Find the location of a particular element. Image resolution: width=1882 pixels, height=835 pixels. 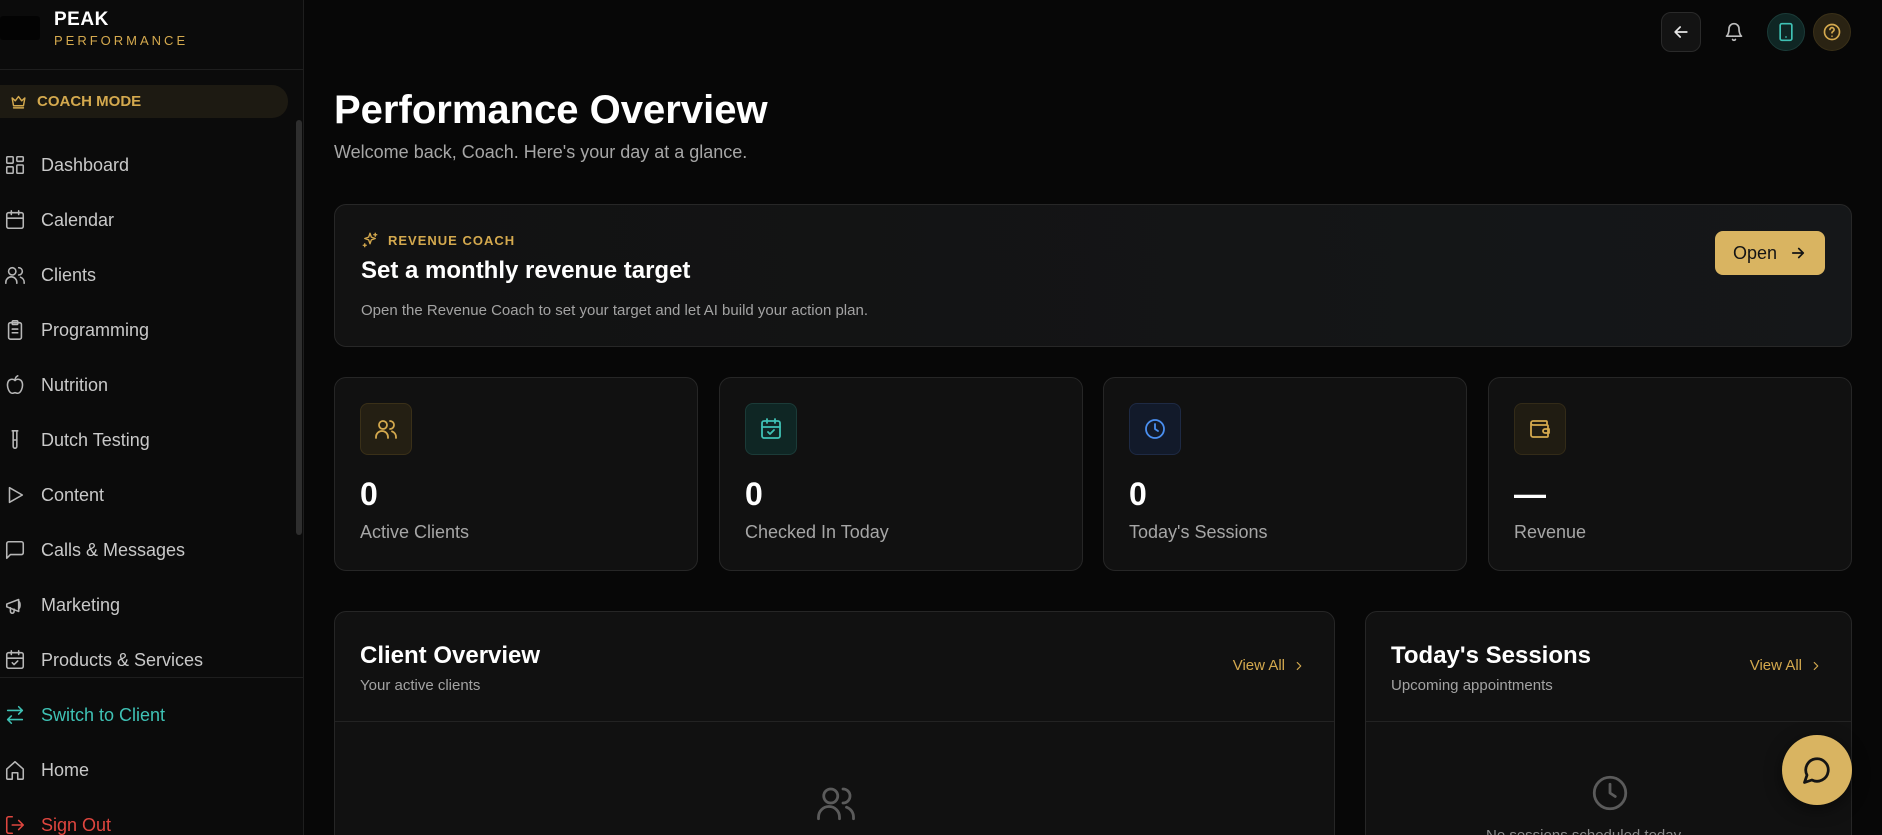

sparkles-icon is located at coordinates (370, 240).